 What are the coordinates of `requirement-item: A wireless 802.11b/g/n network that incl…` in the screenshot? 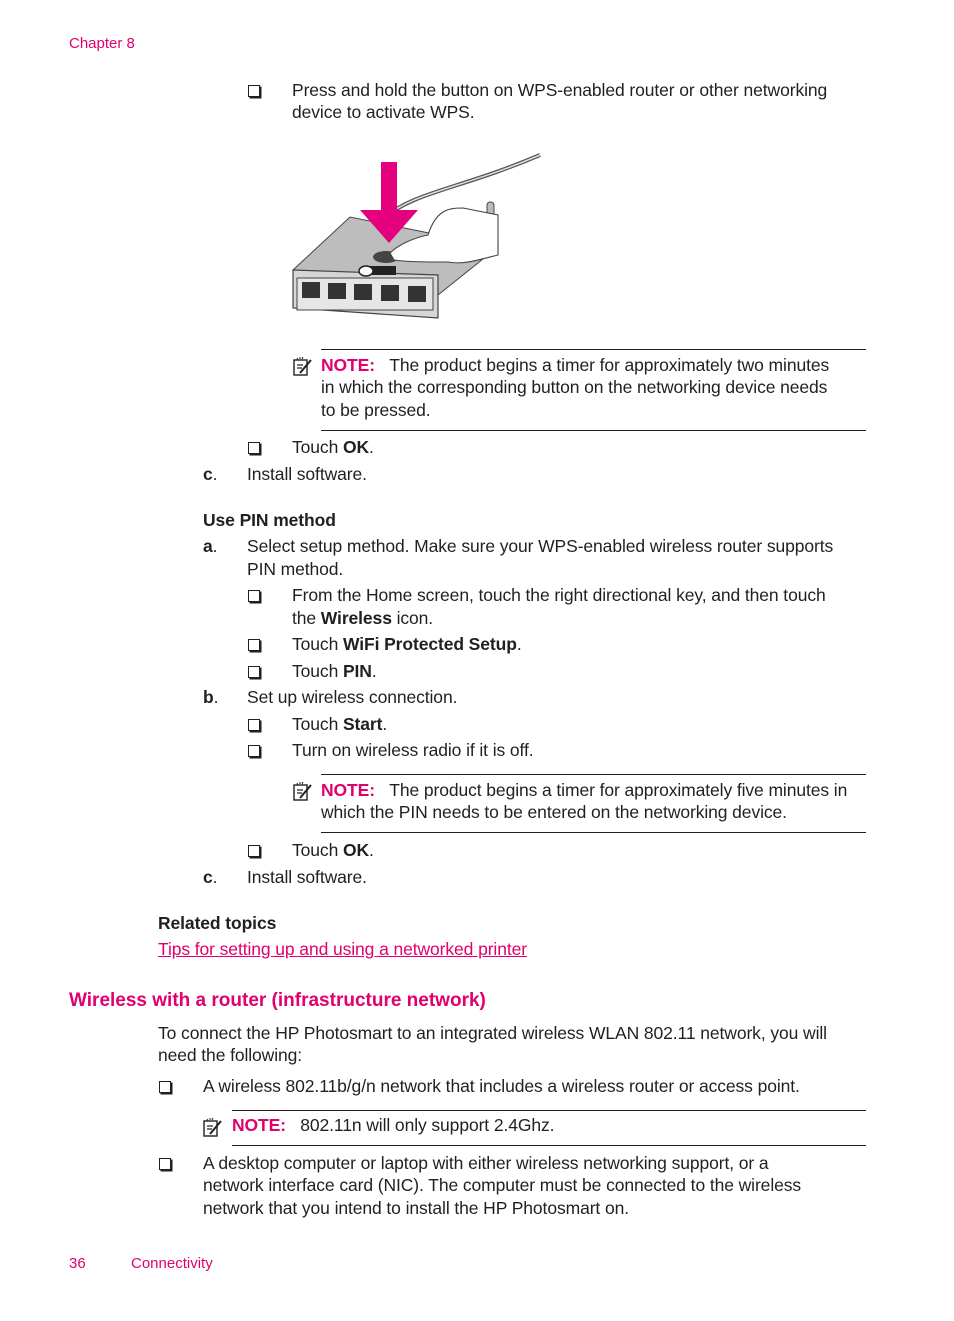 It's located at (501, 1086).